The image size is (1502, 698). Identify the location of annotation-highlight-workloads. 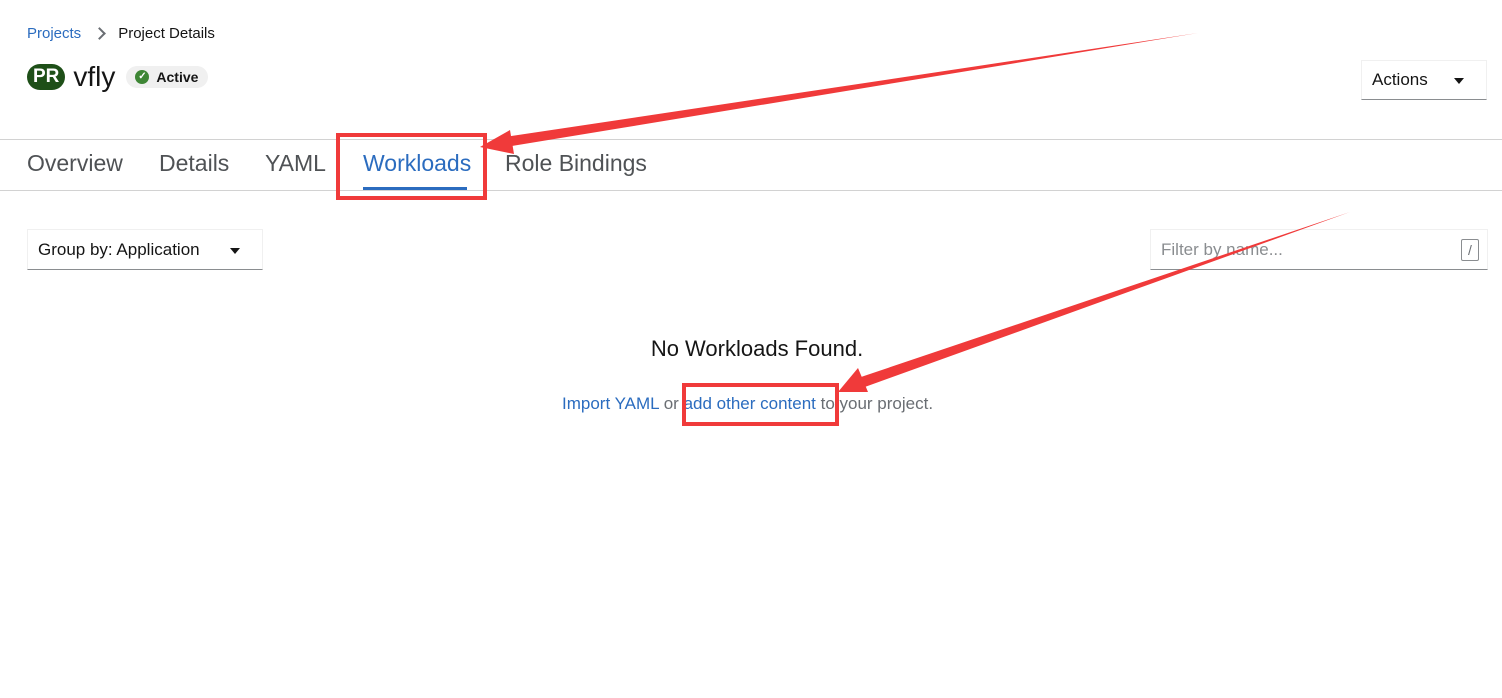
(411, 166).